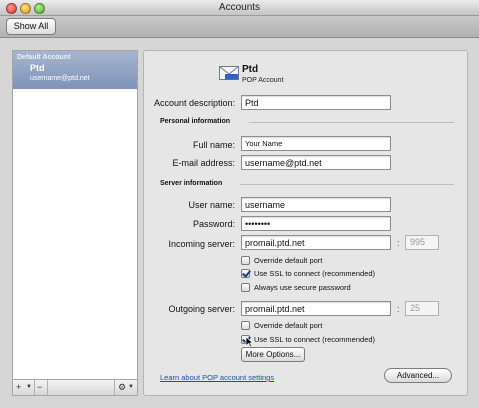 The image size is (479, 408). What do you see at coordinates (201, 244) in the screenshot?
I see `incoming-server-label: Incoming server:` at bounding box center [201, 244].